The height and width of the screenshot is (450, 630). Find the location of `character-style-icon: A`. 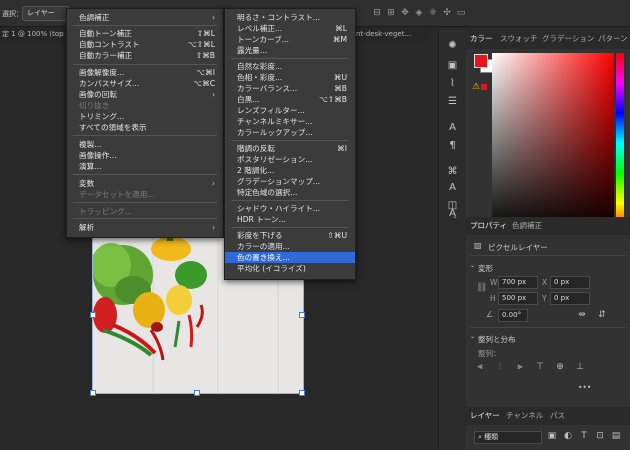

character-style-icon: A is located at coordinates (452, 187).